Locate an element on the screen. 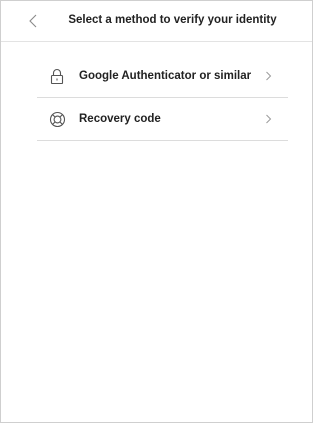 The width and height of the screenshot is (320, 423). method-label: Google Authenticator or similar is located at coordinates (165, 76).